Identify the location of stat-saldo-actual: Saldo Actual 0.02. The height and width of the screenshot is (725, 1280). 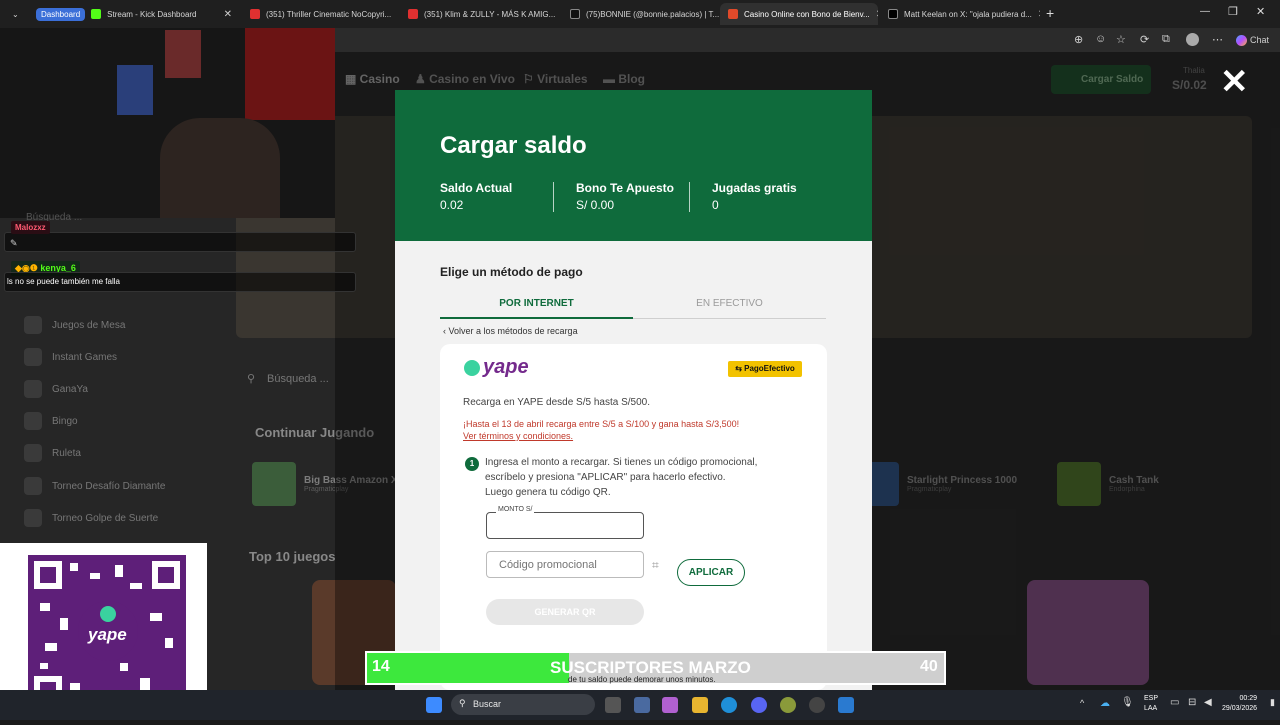
(476, 196).